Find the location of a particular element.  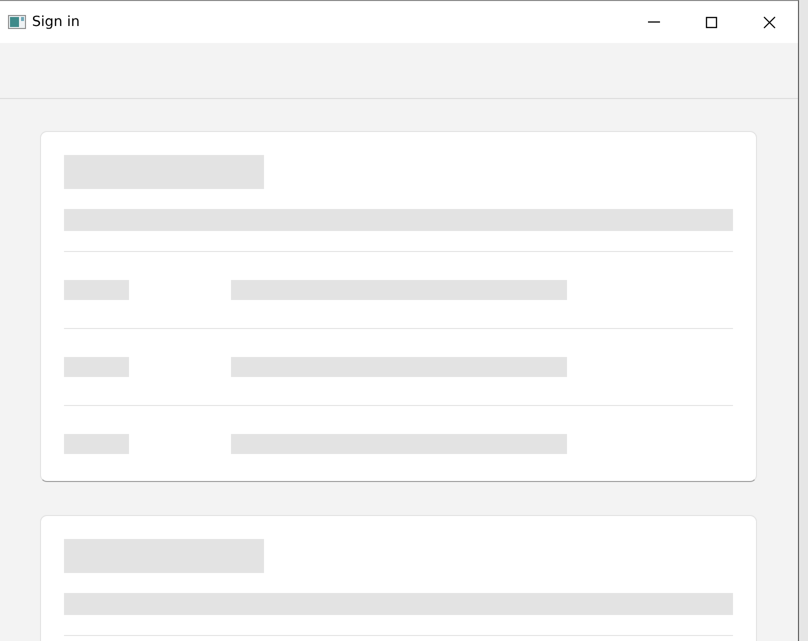

close-icon is located at coordinates (769, 22).